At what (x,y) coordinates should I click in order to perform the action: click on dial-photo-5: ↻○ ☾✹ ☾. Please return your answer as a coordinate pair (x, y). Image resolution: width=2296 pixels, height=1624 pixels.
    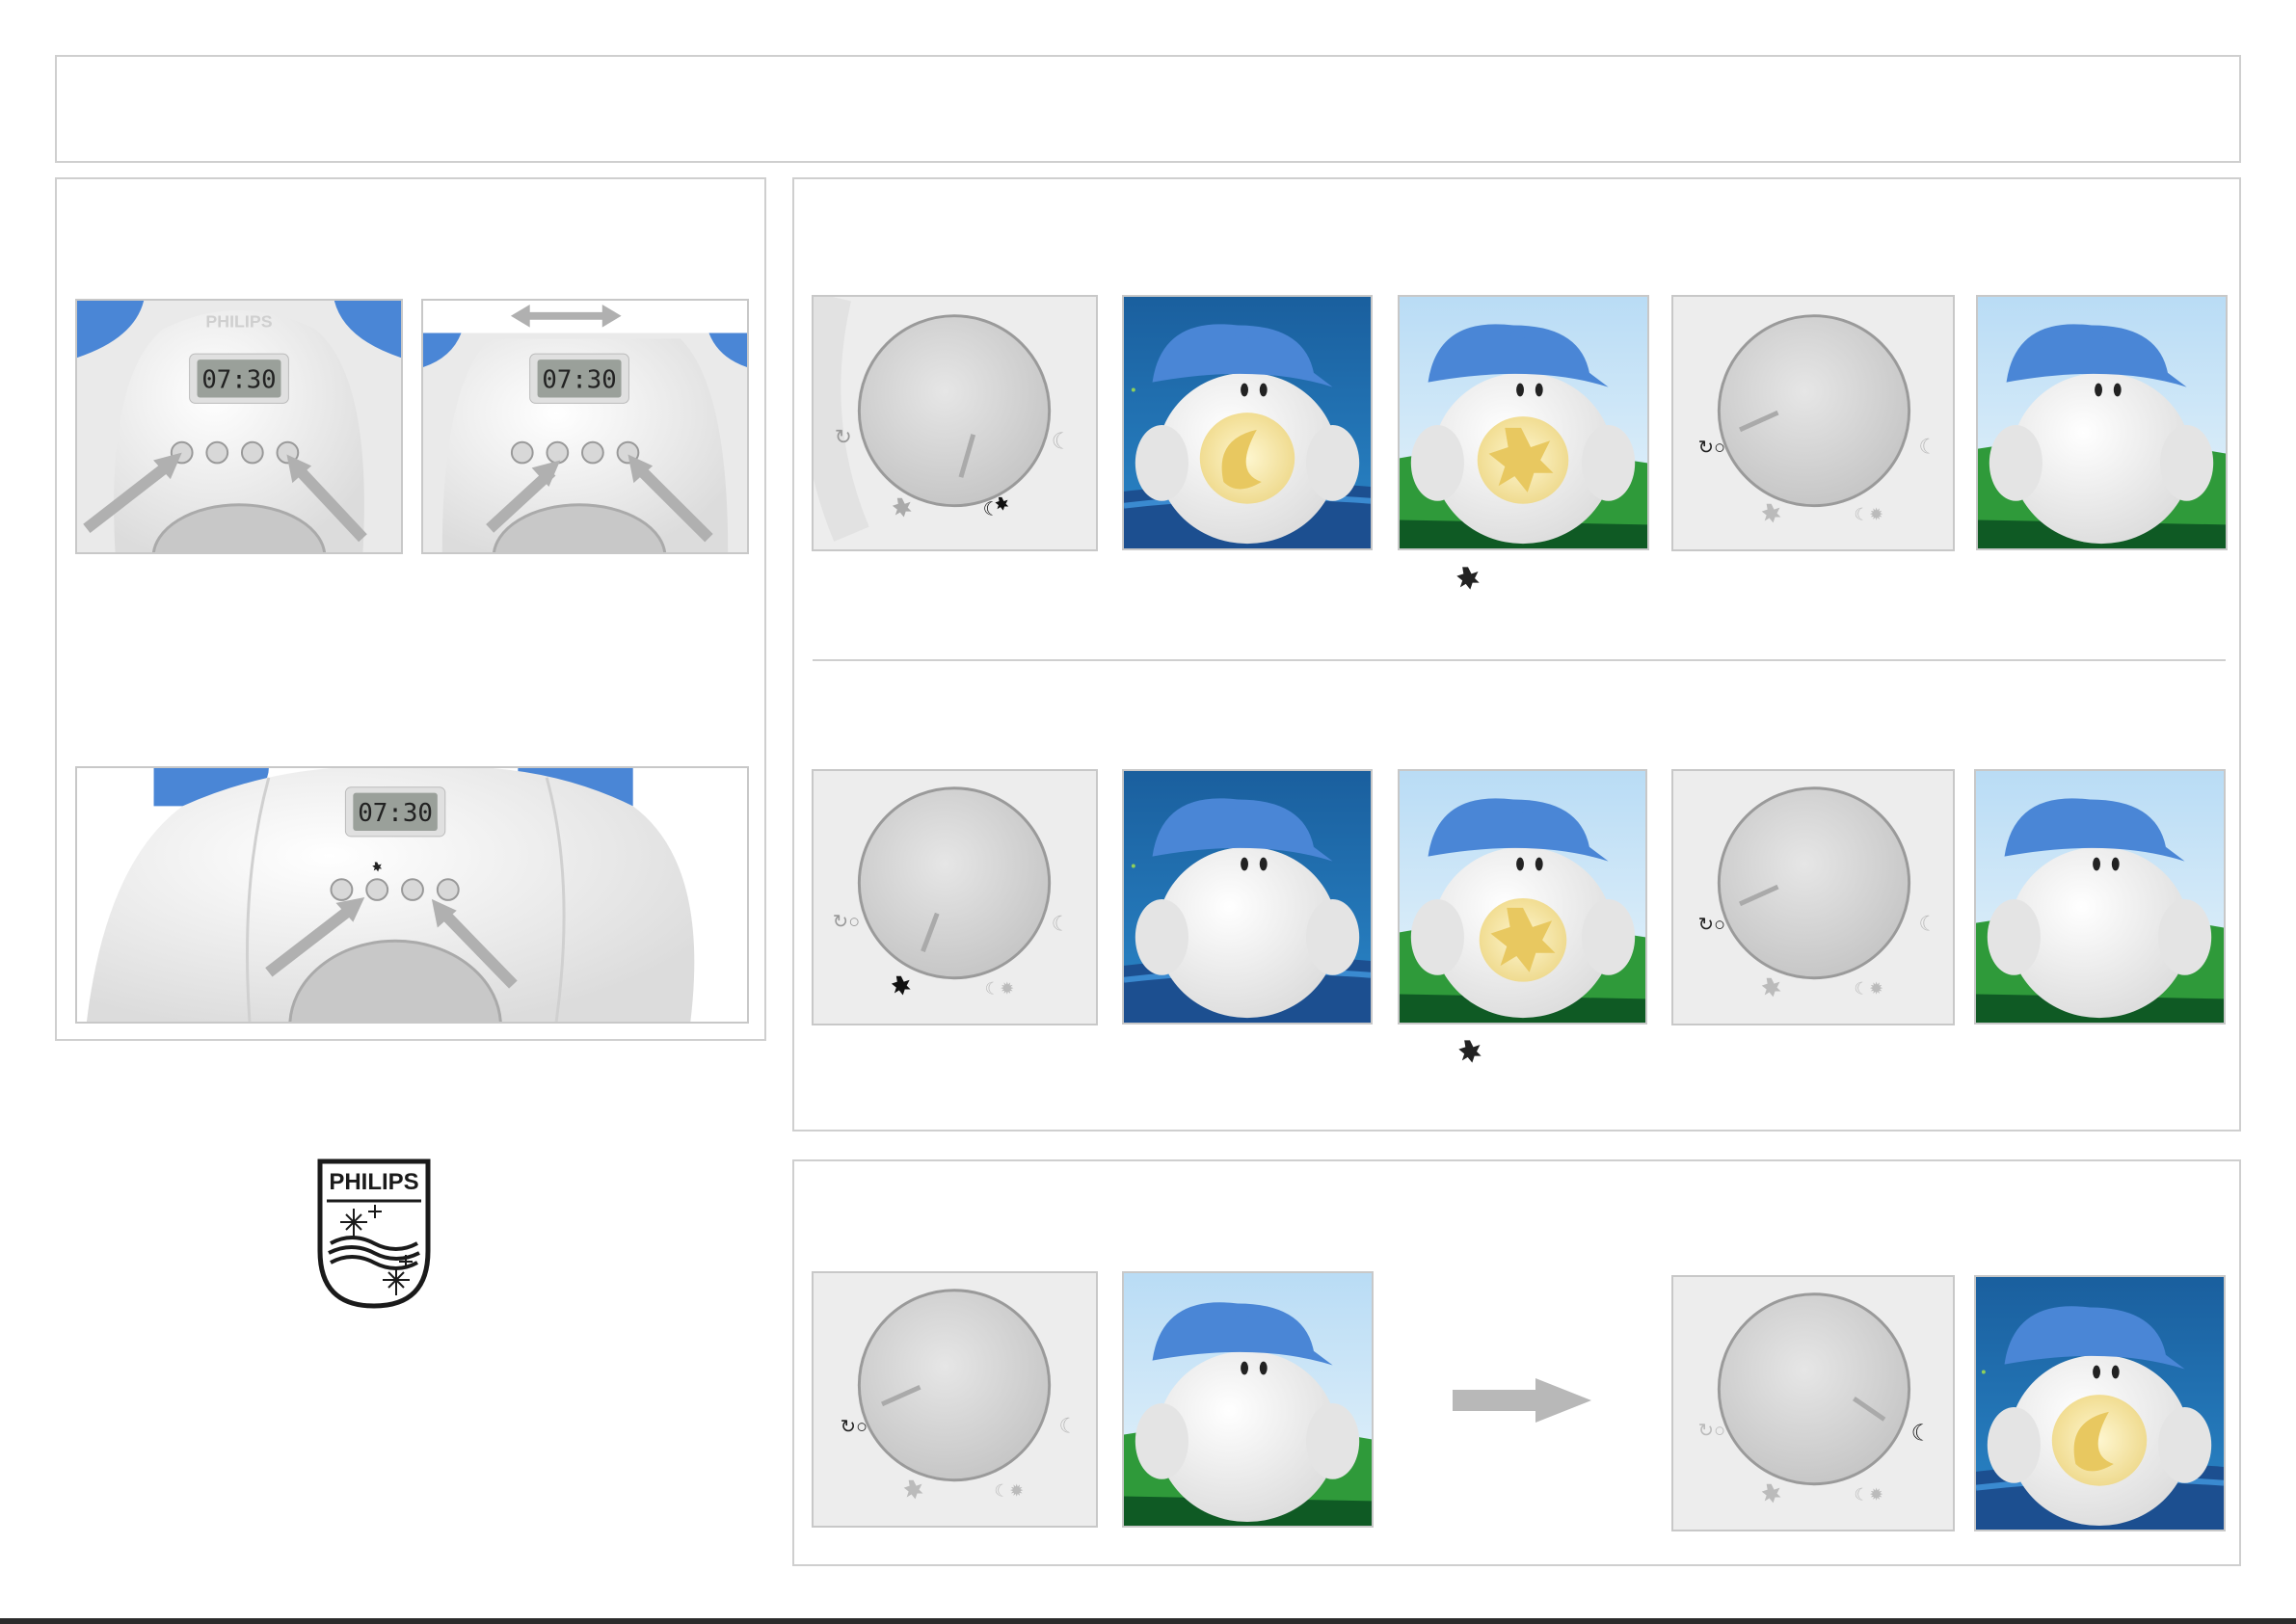
    Looking at the image, I should click on (955, 1399).